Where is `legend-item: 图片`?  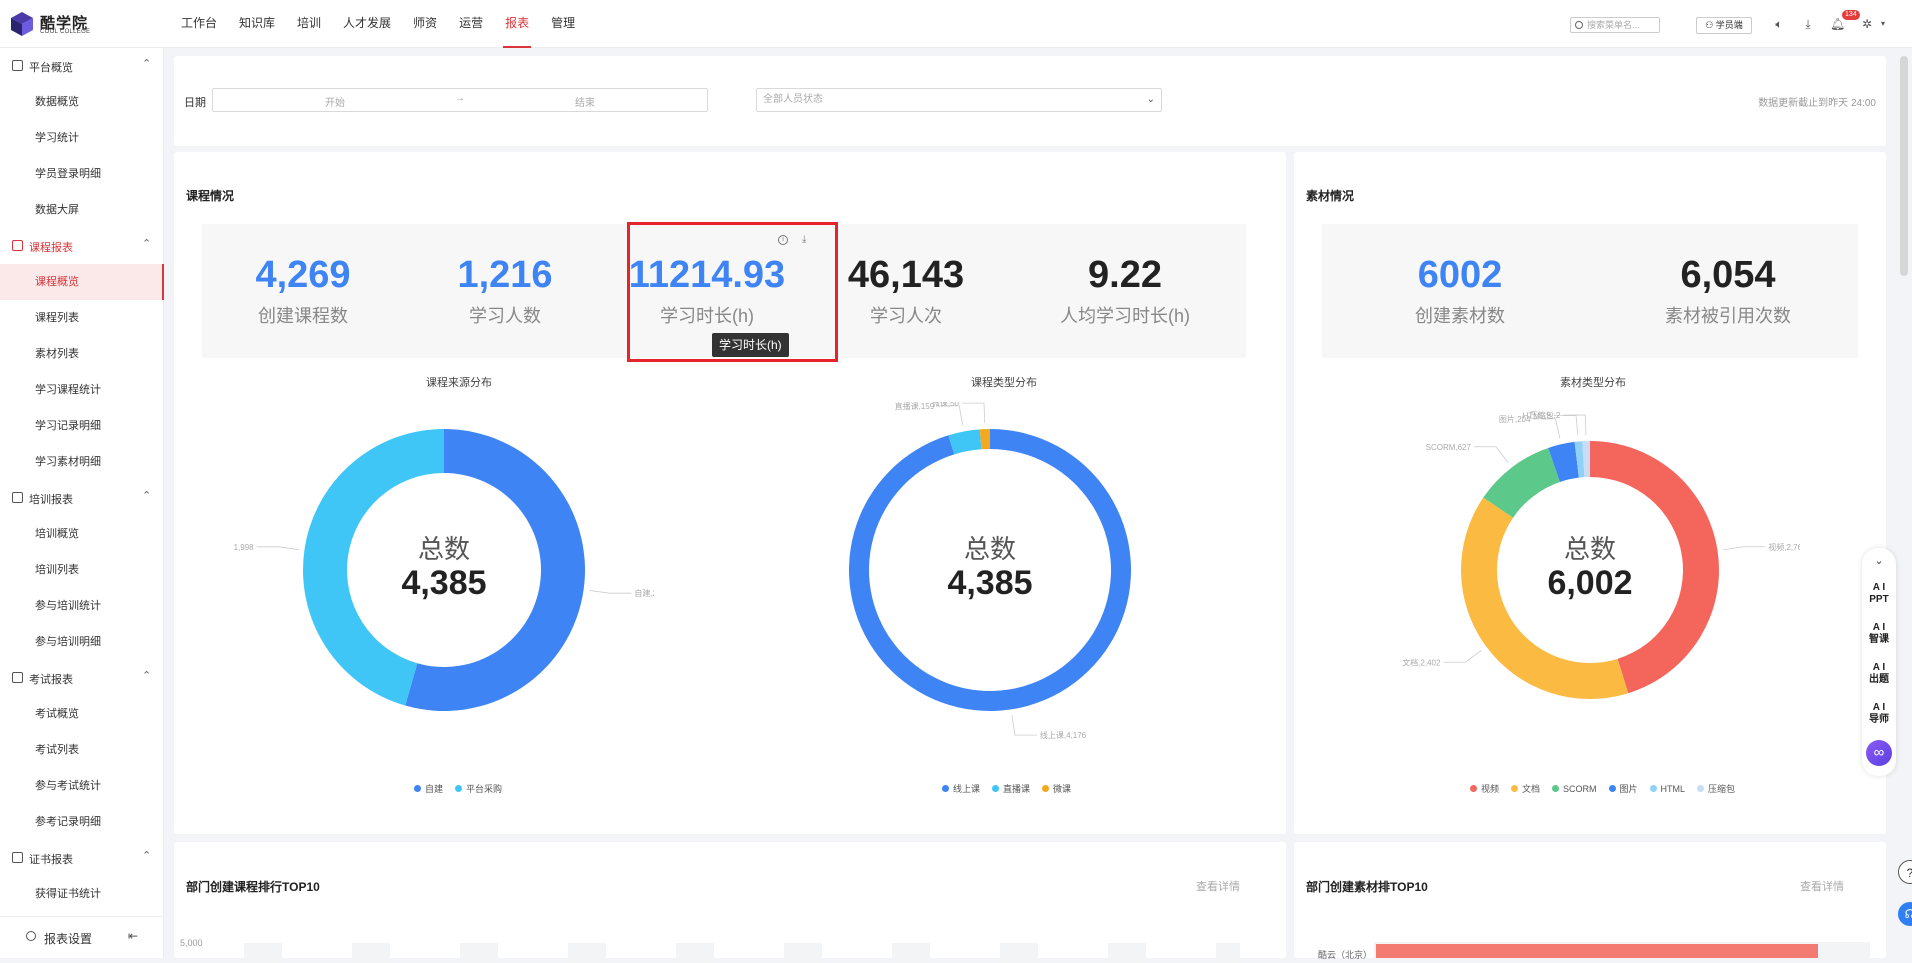
legend-item: 图片 is located at coordinates (1623, 788).